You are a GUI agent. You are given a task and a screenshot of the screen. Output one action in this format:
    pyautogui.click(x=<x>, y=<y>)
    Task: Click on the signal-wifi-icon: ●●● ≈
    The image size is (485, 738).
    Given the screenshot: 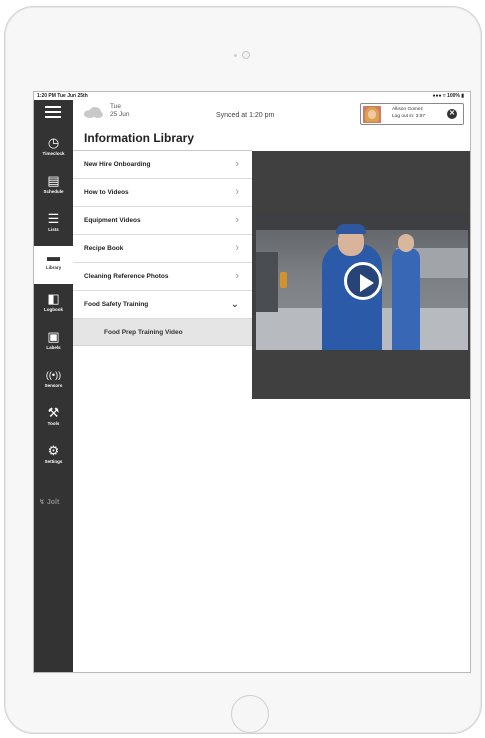 What is the action you would take?
    pyautogui.click(x=440, y=96)
    